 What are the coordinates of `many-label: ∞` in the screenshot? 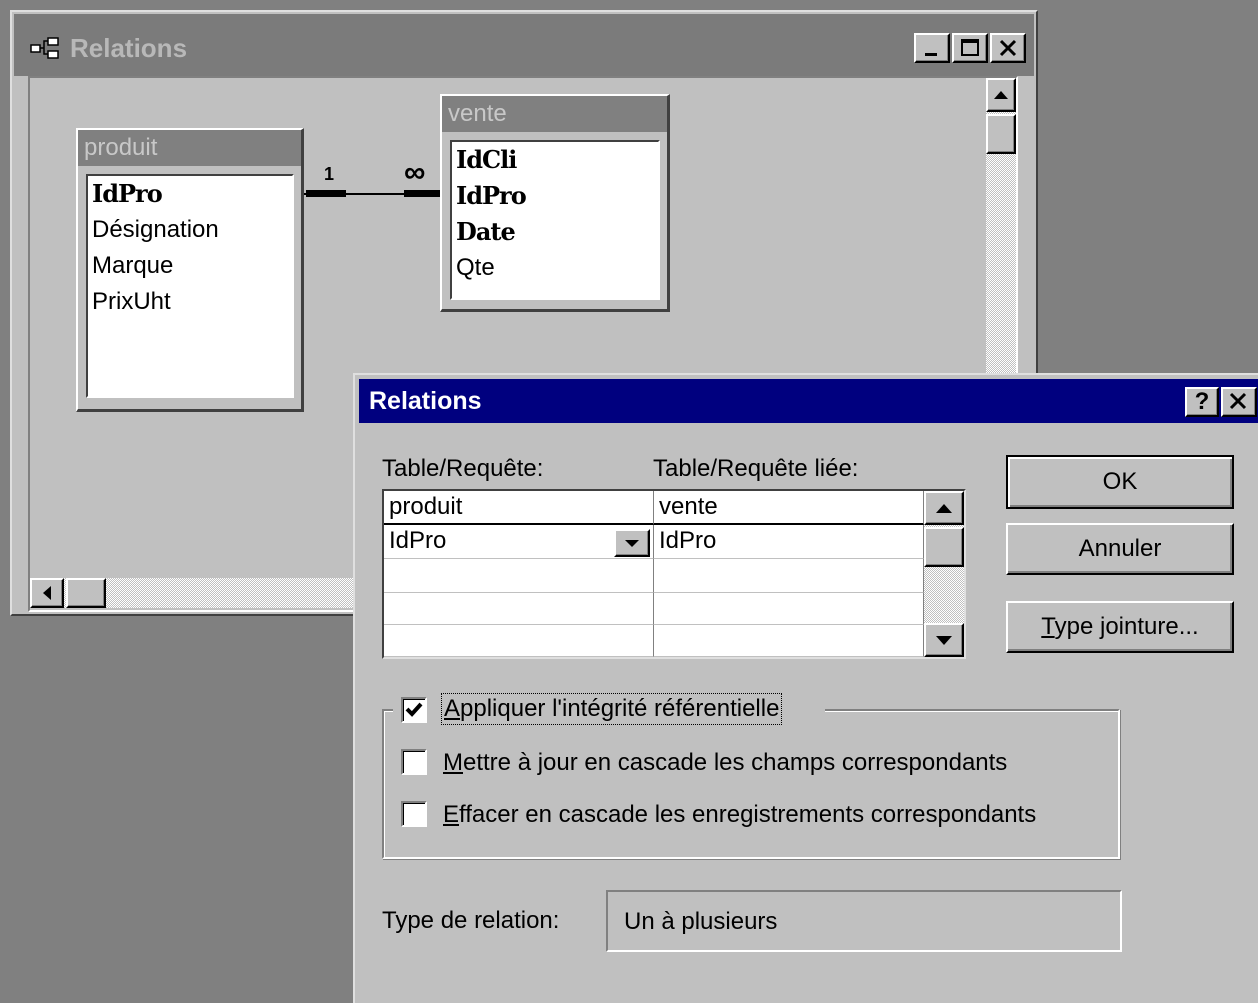 It's located at (415, 172).